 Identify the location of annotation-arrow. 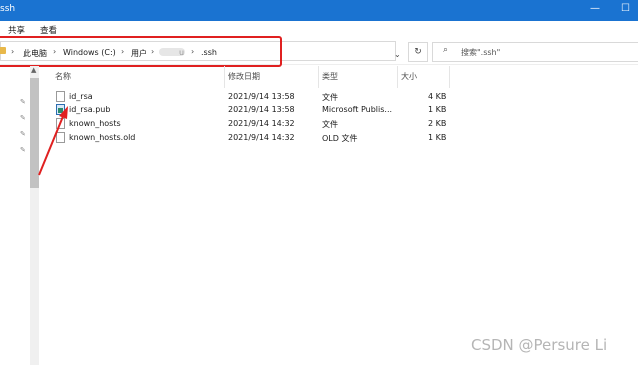
(53, 141).